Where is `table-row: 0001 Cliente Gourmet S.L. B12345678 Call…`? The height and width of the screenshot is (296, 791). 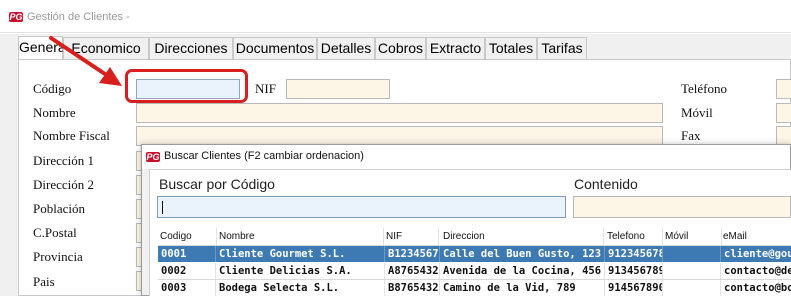 table-row: 0001 Cliente Gourmet S.L. B12345678 Call… is located at coordinates (474, 254).